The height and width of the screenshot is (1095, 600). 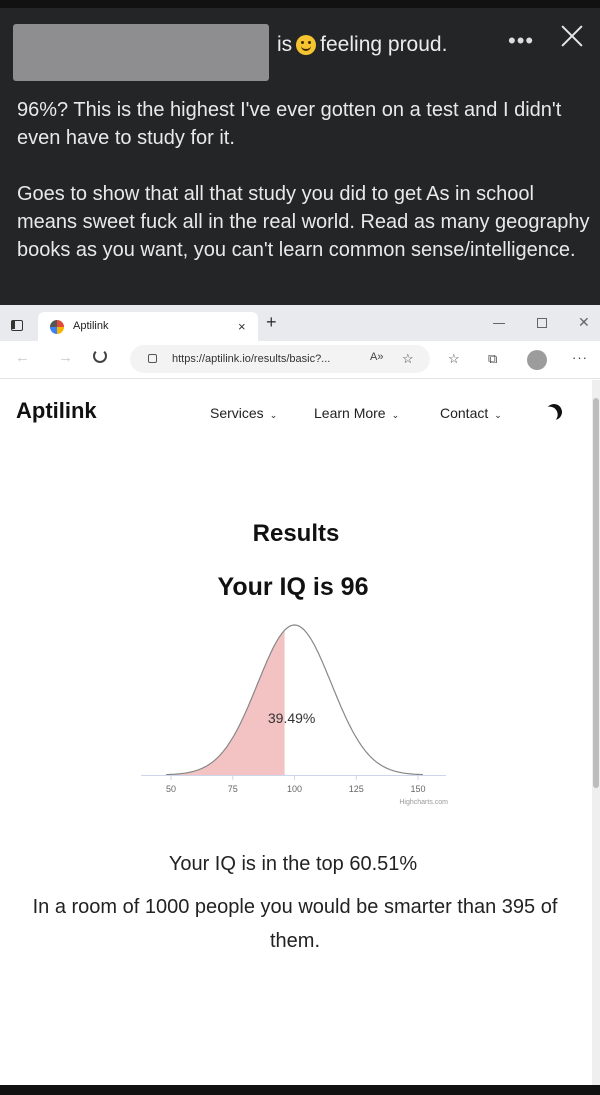 I want to click on x-tick-label: 100, so click(x=294, y=789).